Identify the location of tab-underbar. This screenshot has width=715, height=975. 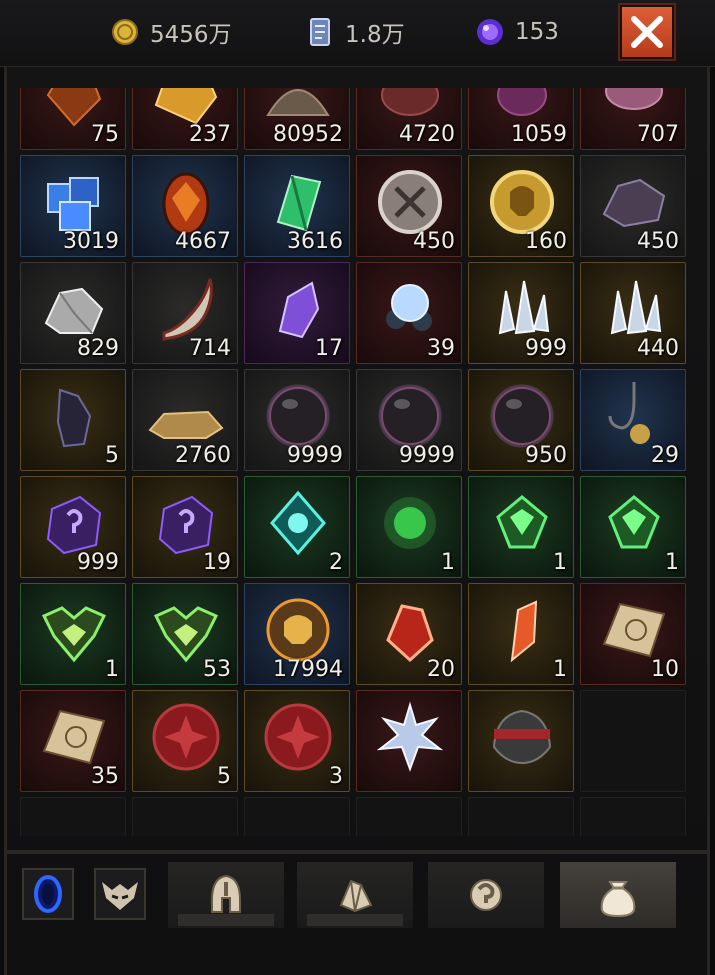
(226, 920).